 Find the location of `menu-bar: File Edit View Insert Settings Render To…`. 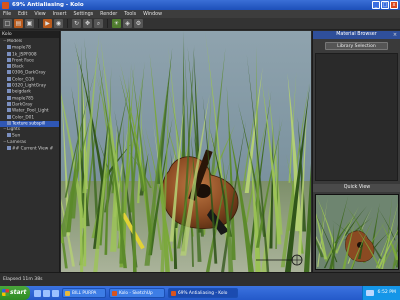

menu-bar: File Edit View Insert Settings Render To… is located at coordinates (200, 14).